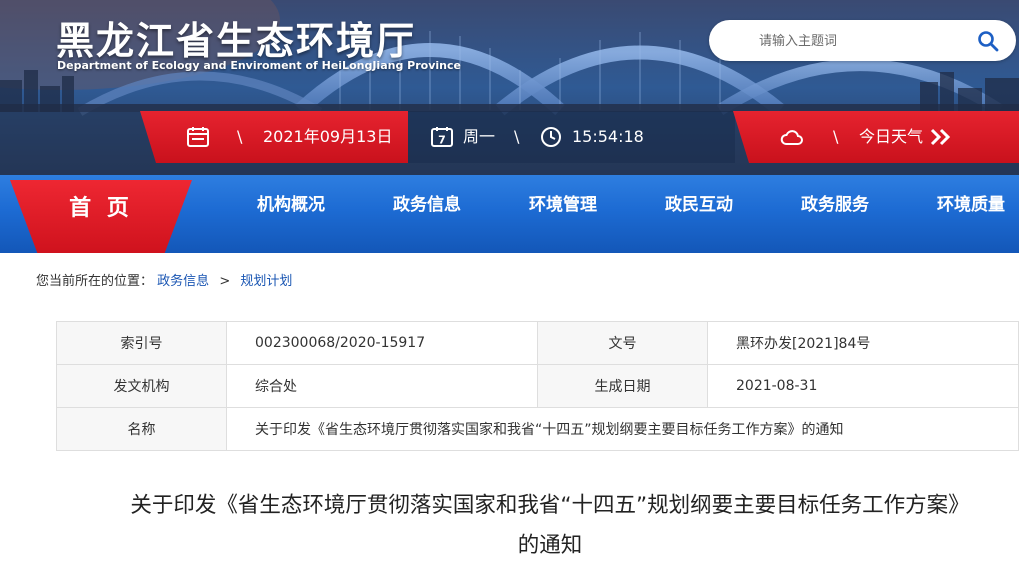  What do you see at coordinates (291, 202) in the screenshot?
I see `nav-item-org: 机构概况` at bounding box center [291, 202].